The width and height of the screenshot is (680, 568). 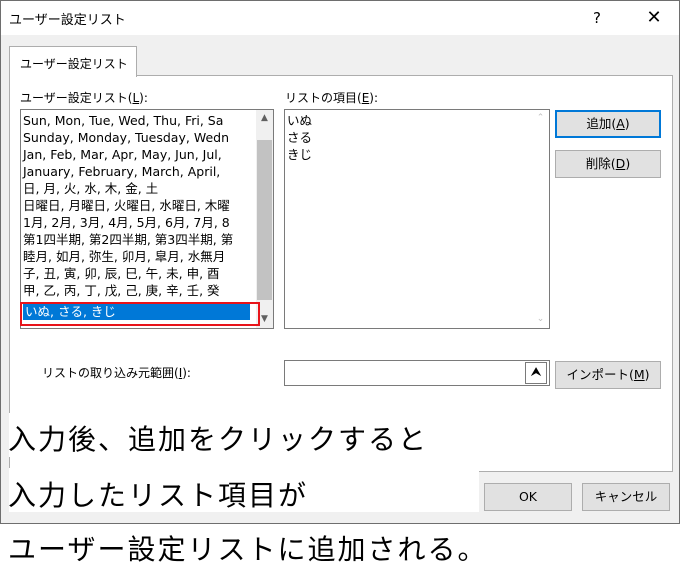 I want to click on list-item: Sunday, Monday, Tuesday, Wedn, so click(x=126, y=137).